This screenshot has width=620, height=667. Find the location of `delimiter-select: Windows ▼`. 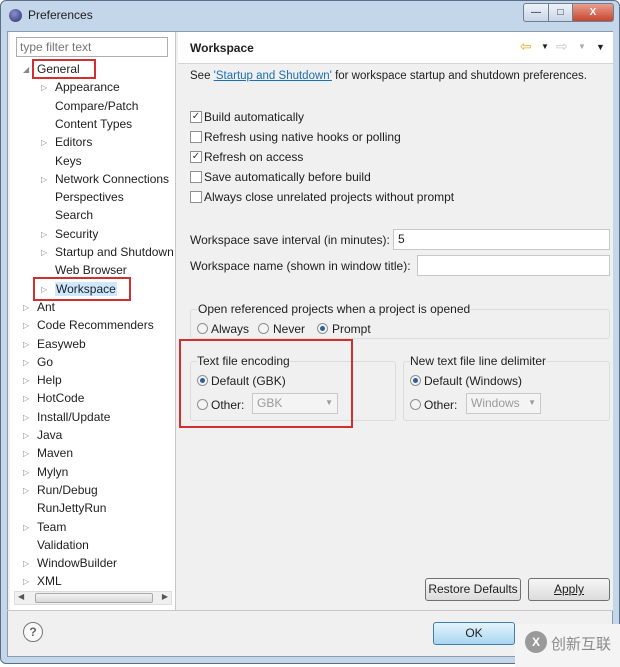

delimiter-select: Windows ▼ is located at coordinates (503, 403).